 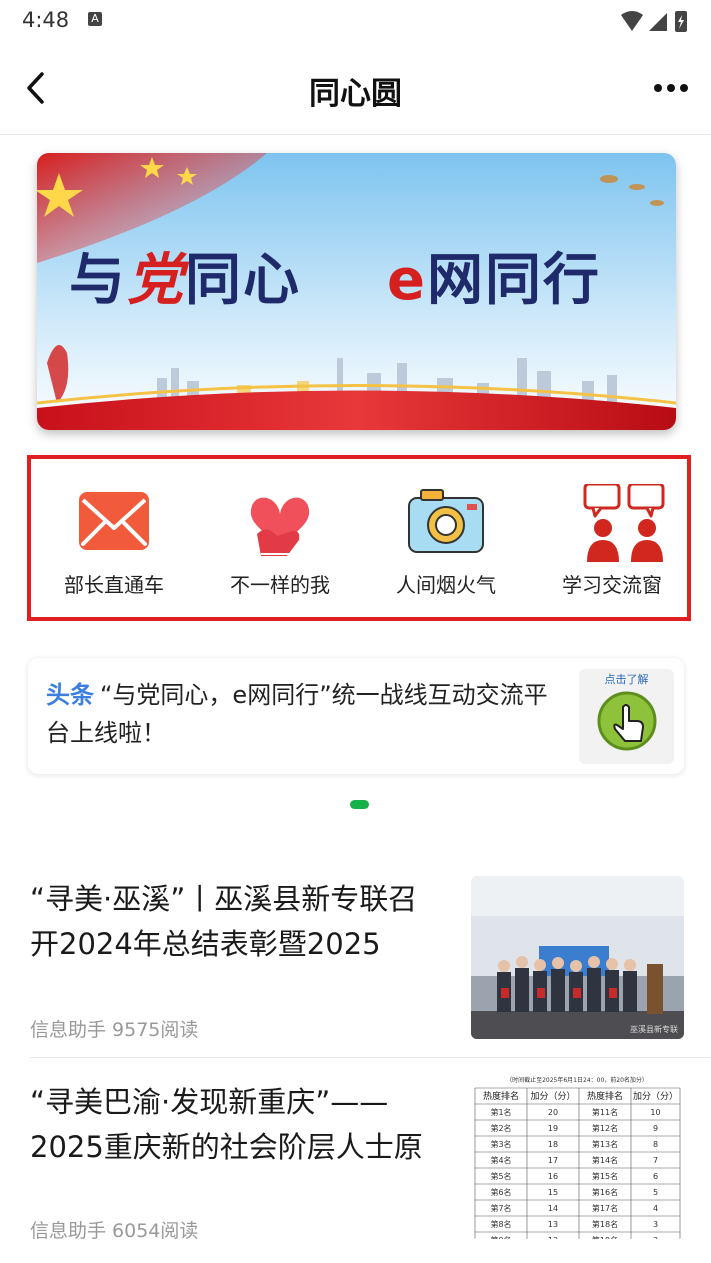 I want to click on banner-word-wangtongxing: 网同行, so click(x=513, y=280).